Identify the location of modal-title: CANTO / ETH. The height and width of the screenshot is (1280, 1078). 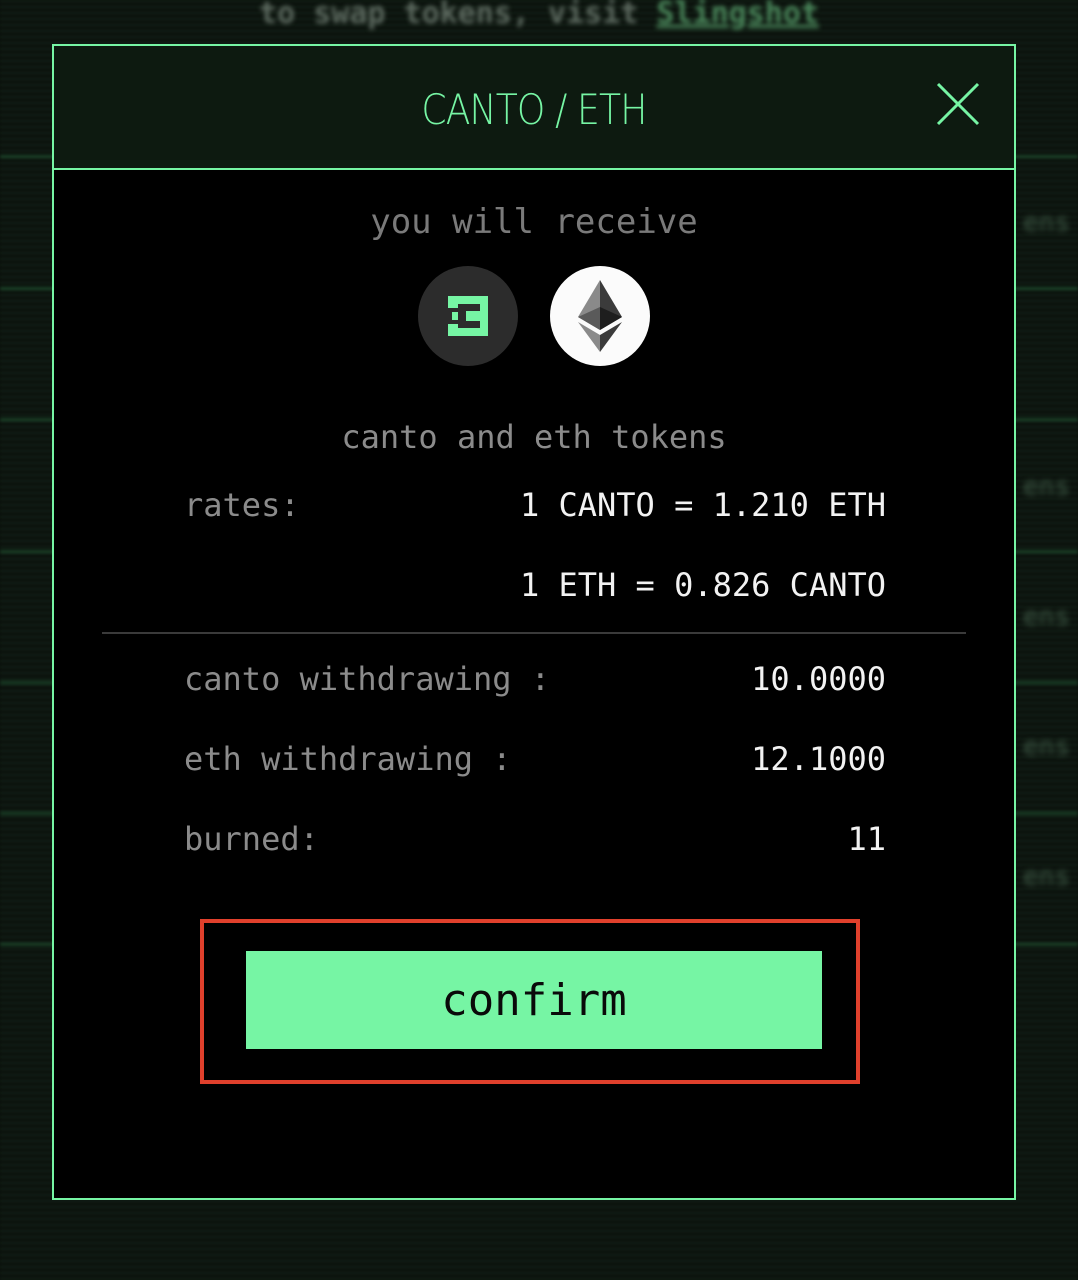
(534, 109).